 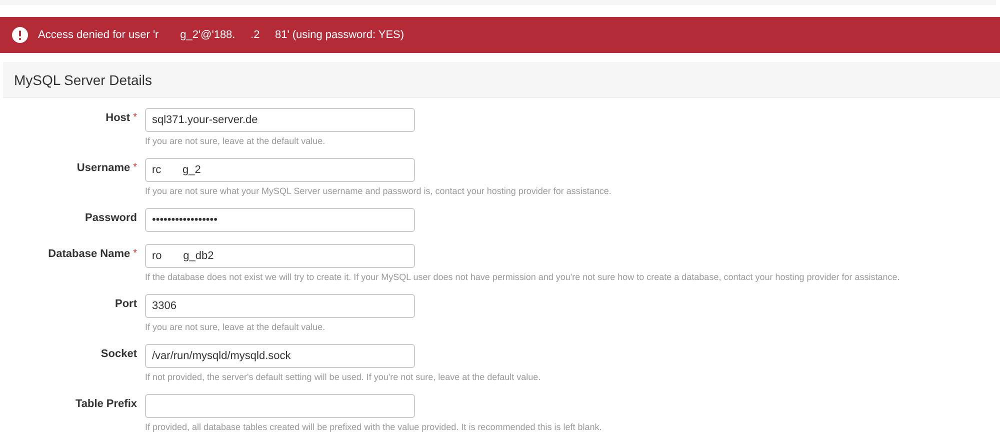 What do you see at coordinates (118, 118) in the screenshot?
I see `field-label: Host` at bounding box center [118, 118].